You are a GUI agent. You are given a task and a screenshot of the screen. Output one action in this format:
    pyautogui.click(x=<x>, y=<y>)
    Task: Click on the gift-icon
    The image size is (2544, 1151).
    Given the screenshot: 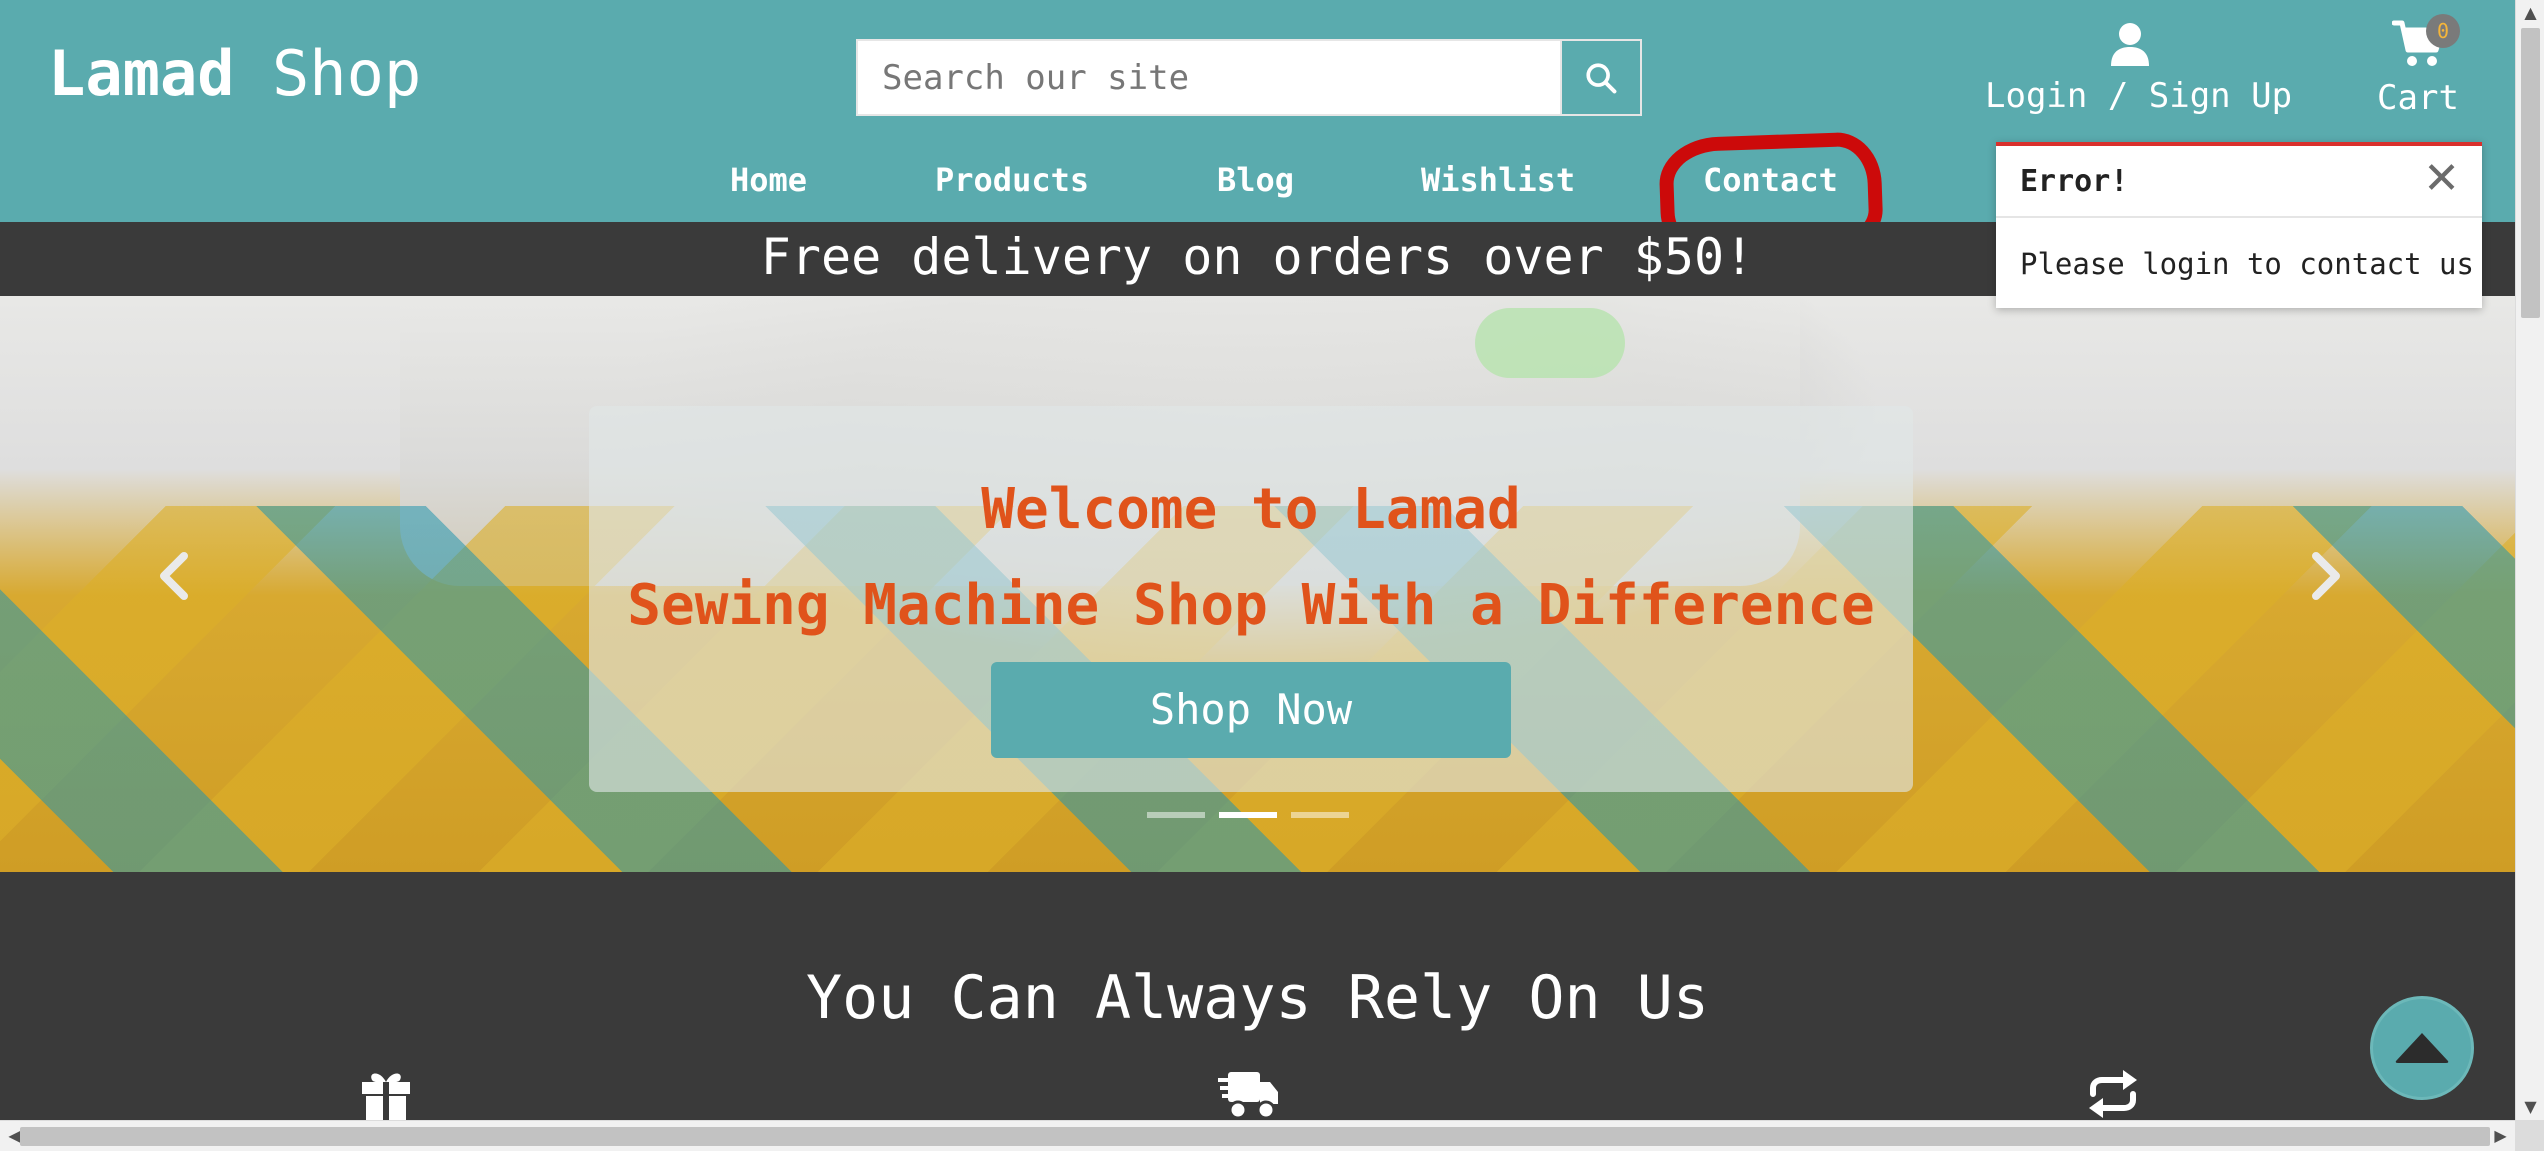 What is the action you would take?
    pyautogui.click(x=386, y=1096)
    